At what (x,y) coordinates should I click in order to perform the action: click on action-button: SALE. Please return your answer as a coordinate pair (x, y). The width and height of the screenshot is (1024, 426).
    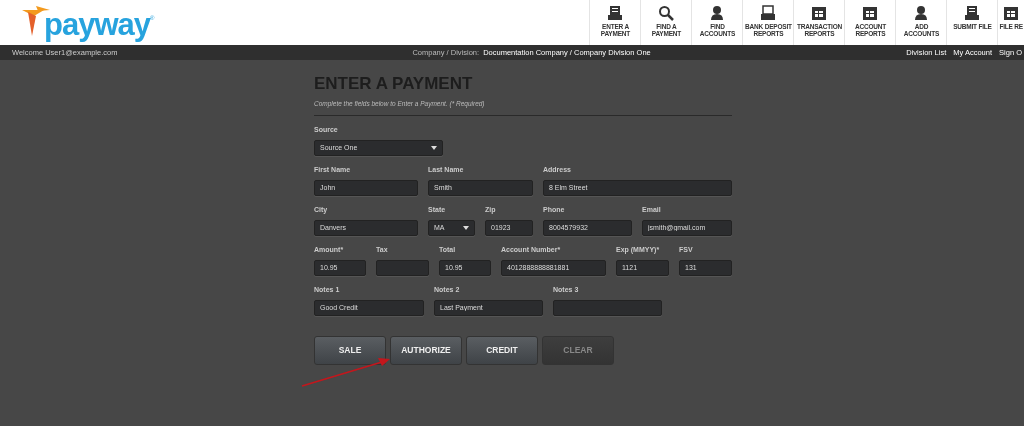
    Looking at the image, I should click on (350, 350).